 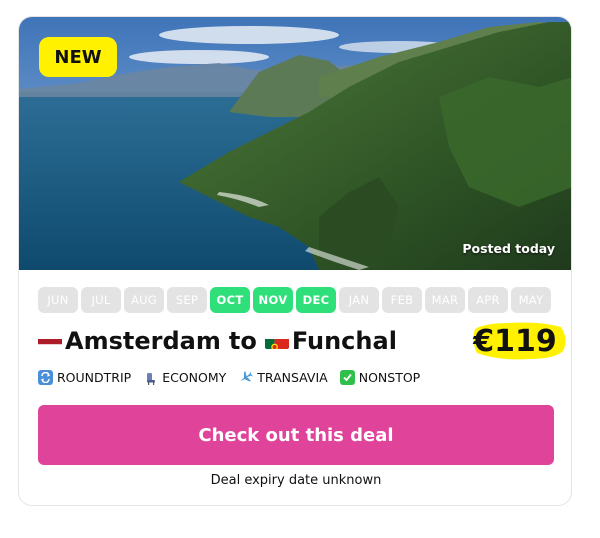 What do you see at coordinates (101, 300) in the screenshot?
I see `month-chip-jul: JUL` at bounding box center [101, 300].